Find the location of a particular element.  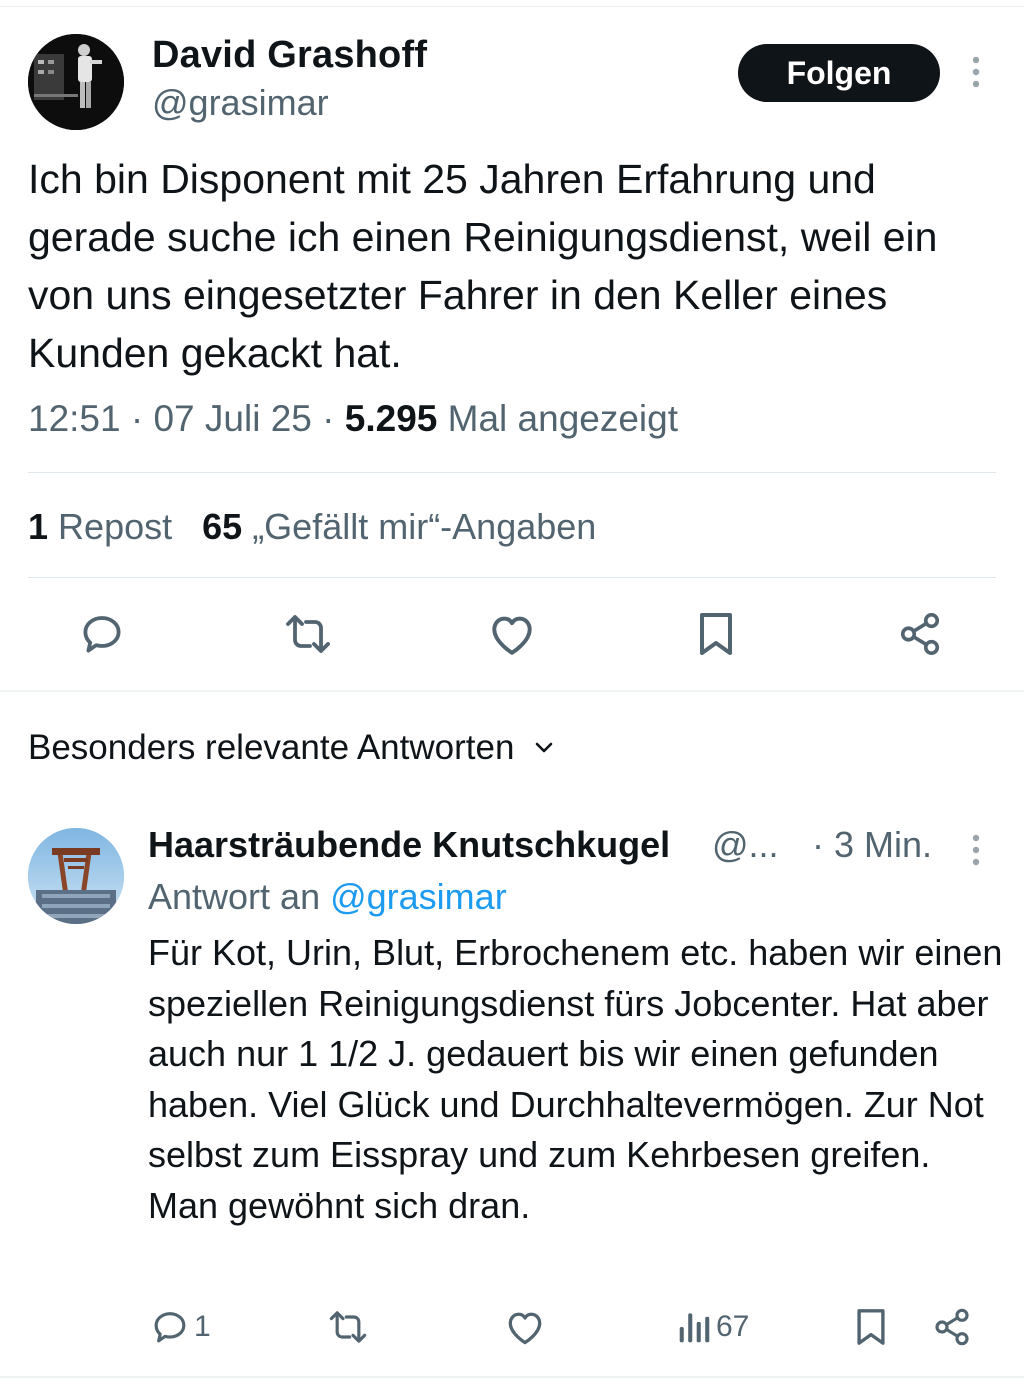

like-count: 65 is located at coordinates (222, 526).